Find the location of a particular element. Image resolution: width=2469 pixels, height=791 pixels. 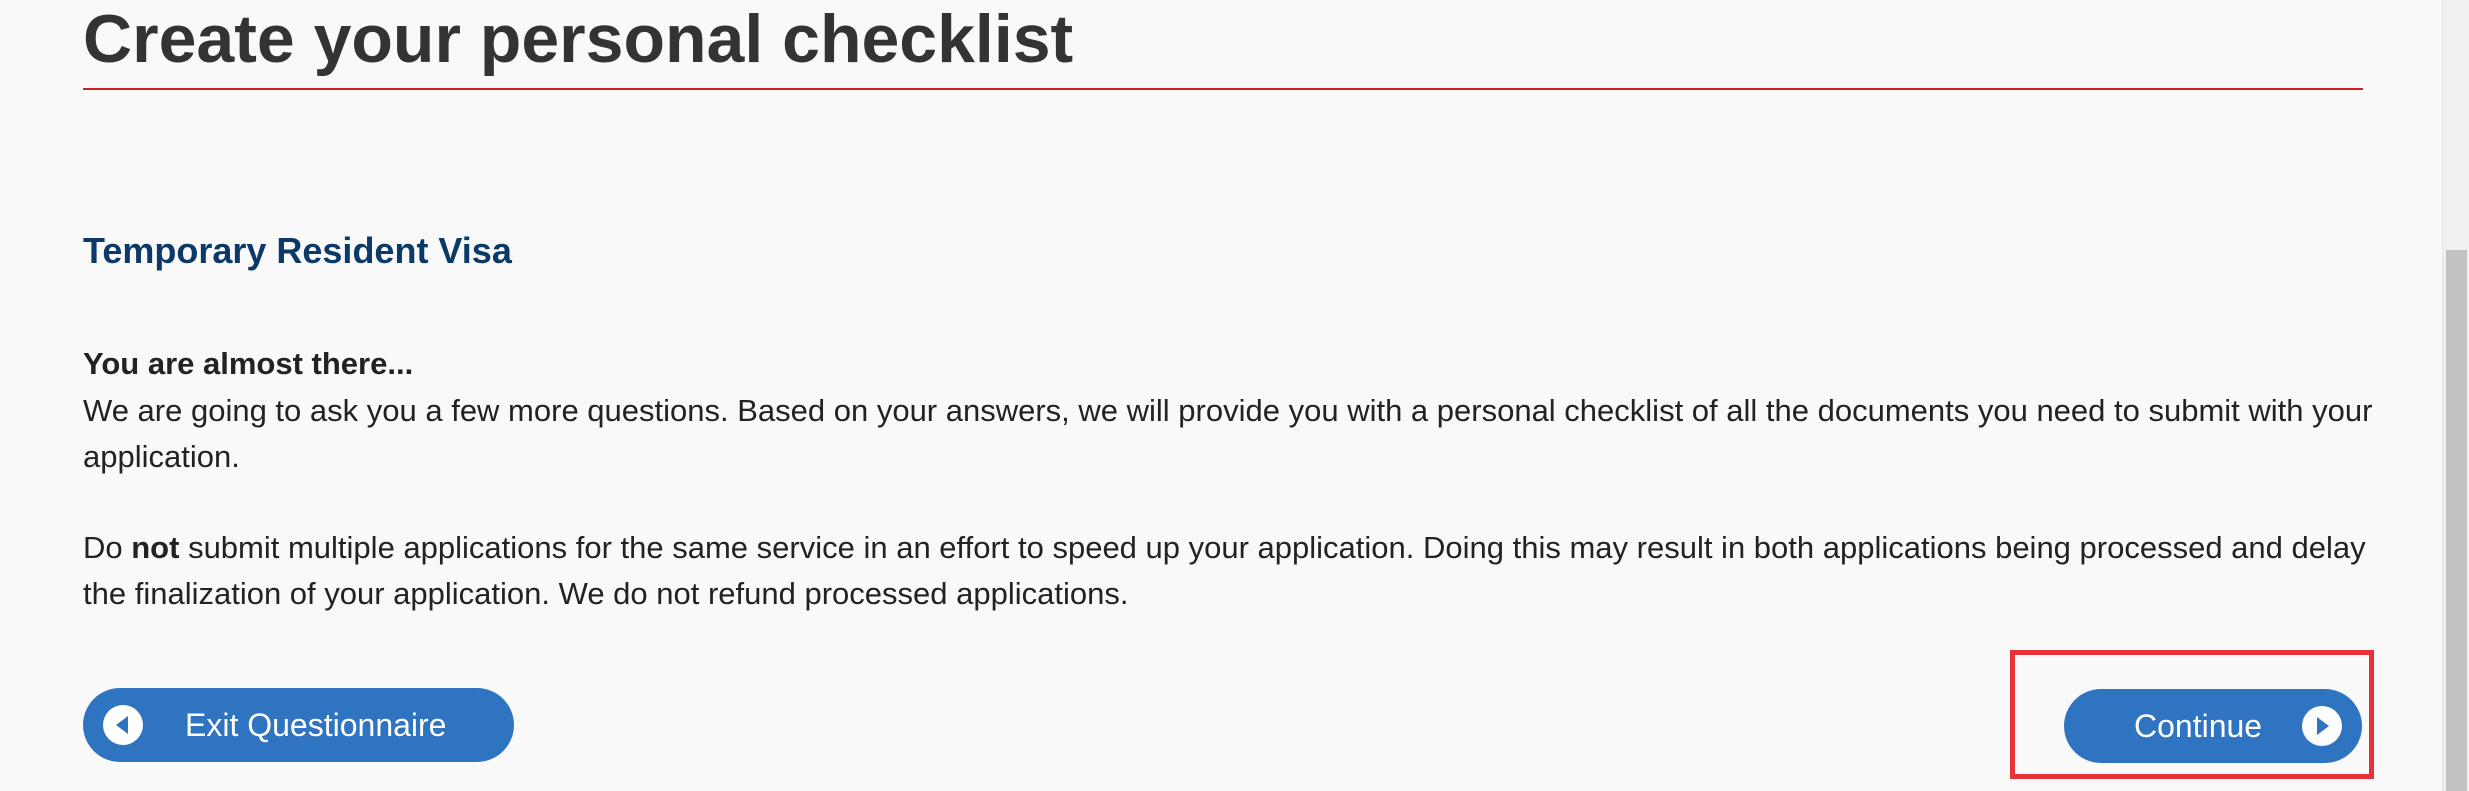

visa-type-heading: Temporary Resident Visa is located at coordinates (297, 250).